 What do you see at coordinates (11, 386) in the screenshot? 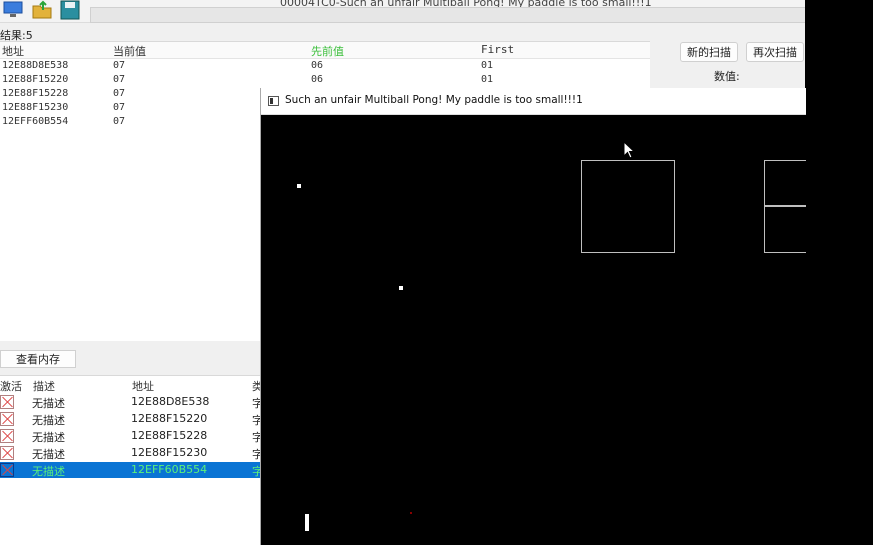
I see `header-active: 激活` at bounding box center [11, 386].